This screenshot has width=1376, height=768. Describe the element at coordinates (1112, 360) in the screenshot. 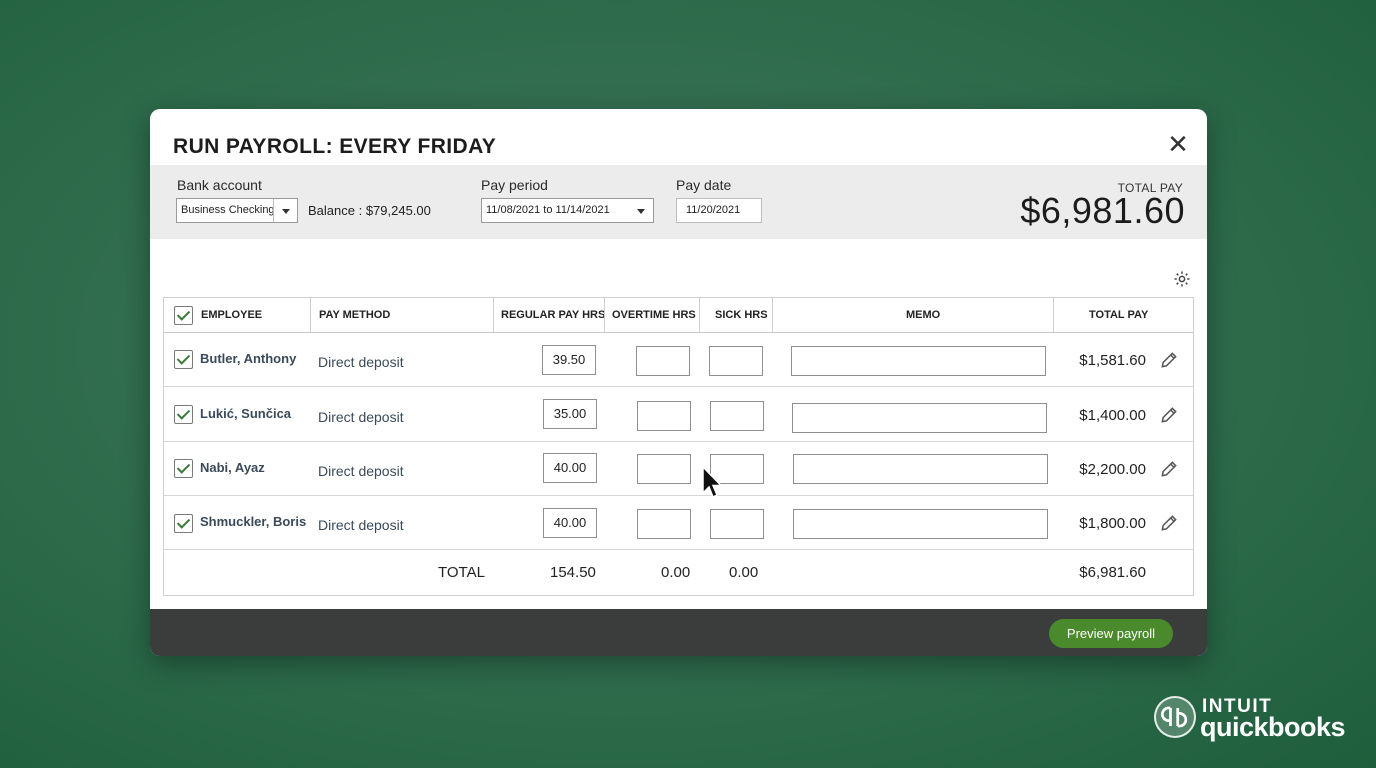

I see `row-total-pay: $1,581.60` at that location.